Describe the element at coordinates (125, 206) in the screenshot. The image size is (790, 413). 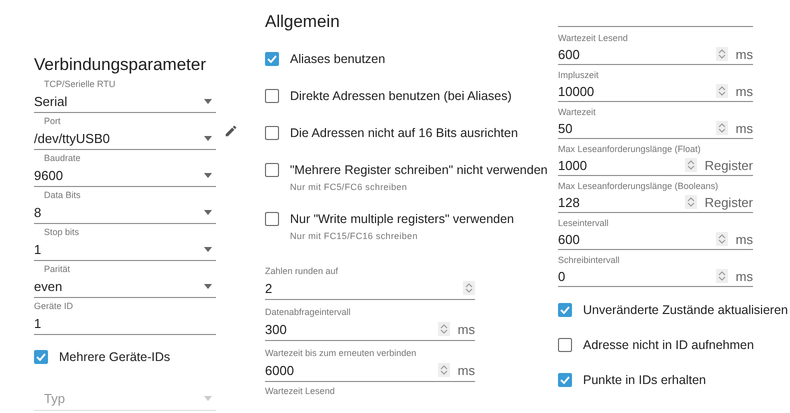
I see `select-field: Data Bits 8` at that location.